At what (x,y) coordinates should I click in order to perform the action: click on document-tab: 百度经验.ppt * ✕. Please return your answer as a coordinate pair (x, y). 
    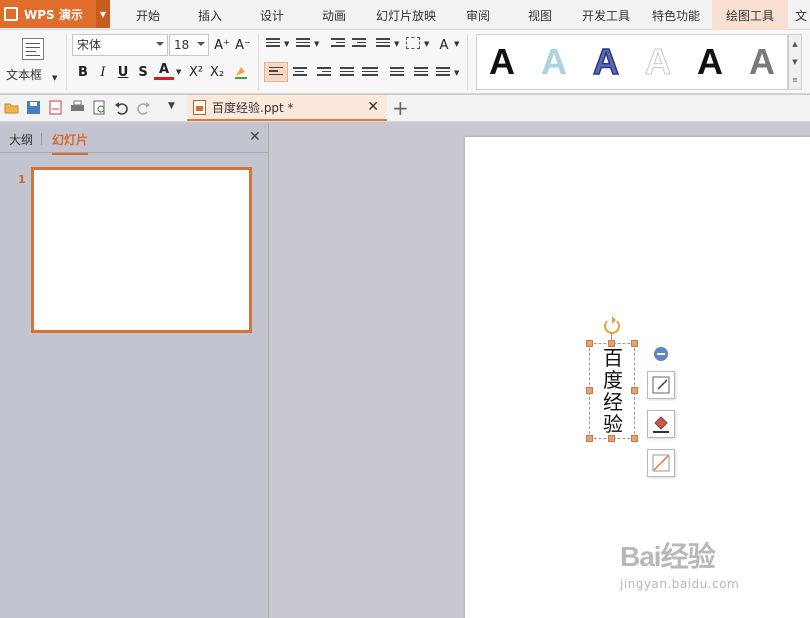
    Looking at the image, I should click on (287, 108).